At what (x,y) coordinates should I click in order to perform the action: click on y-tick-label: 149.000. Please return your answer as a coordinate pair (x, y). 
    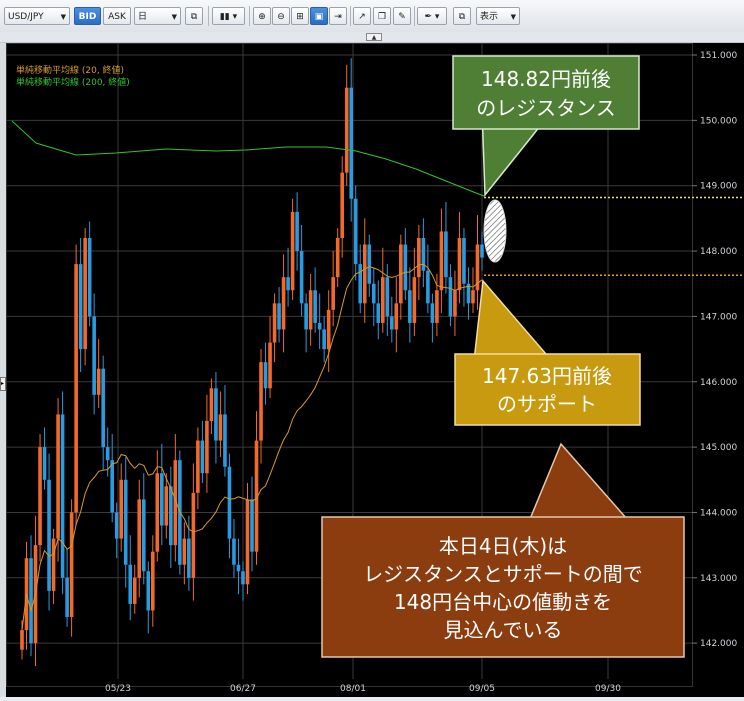
    Looking at the image, I should click on (718, 187).